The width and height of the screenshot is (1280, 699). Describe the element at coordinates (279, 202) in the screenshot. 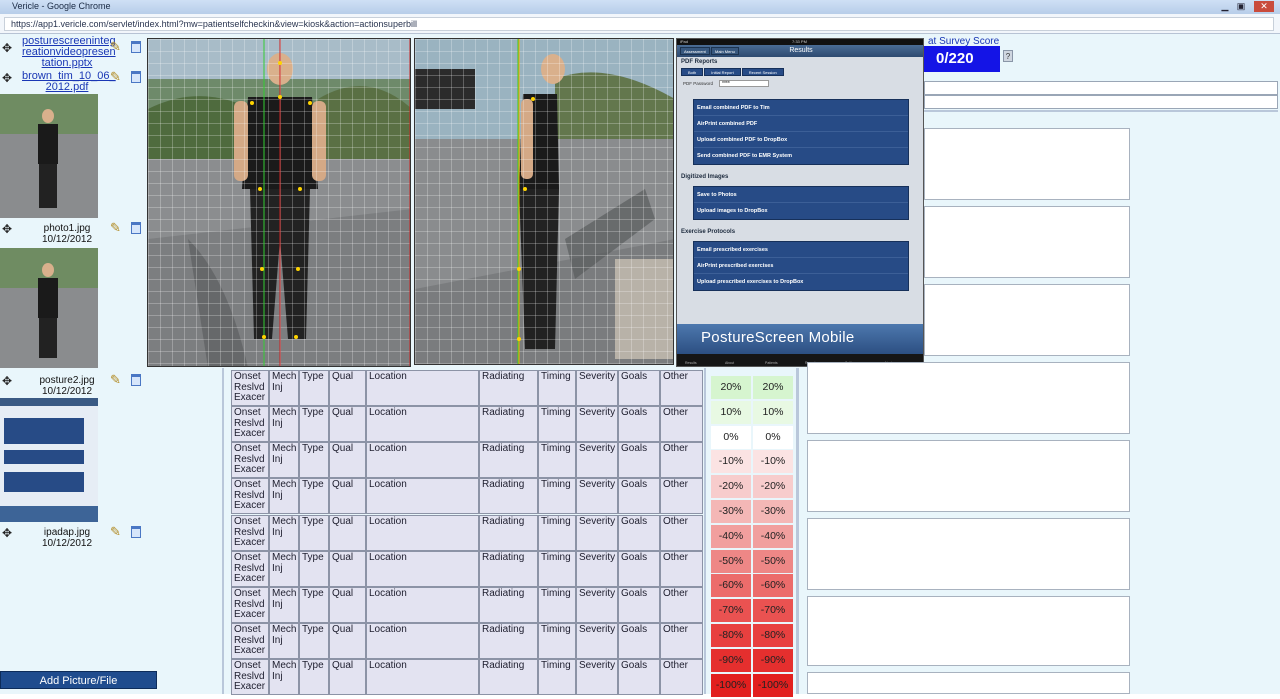

I see `posture-photo-front` at that location.